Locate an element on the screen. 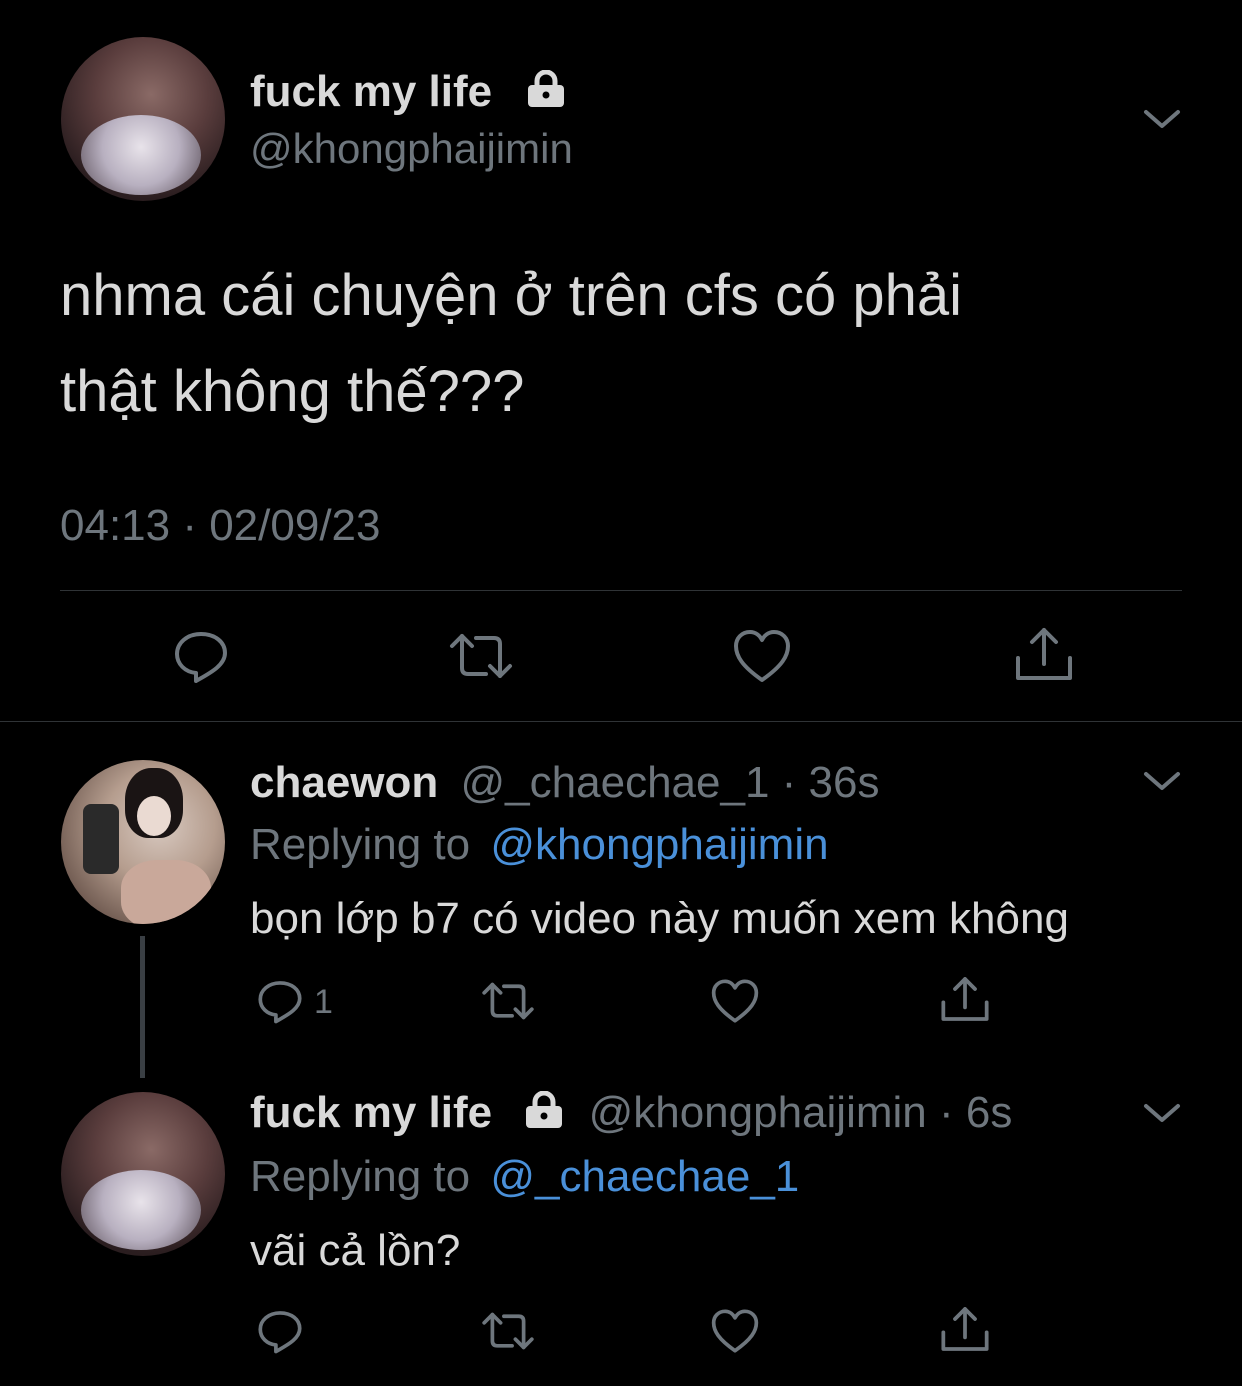  reply2-time: · 6s is located at coordinates (975, 1112).